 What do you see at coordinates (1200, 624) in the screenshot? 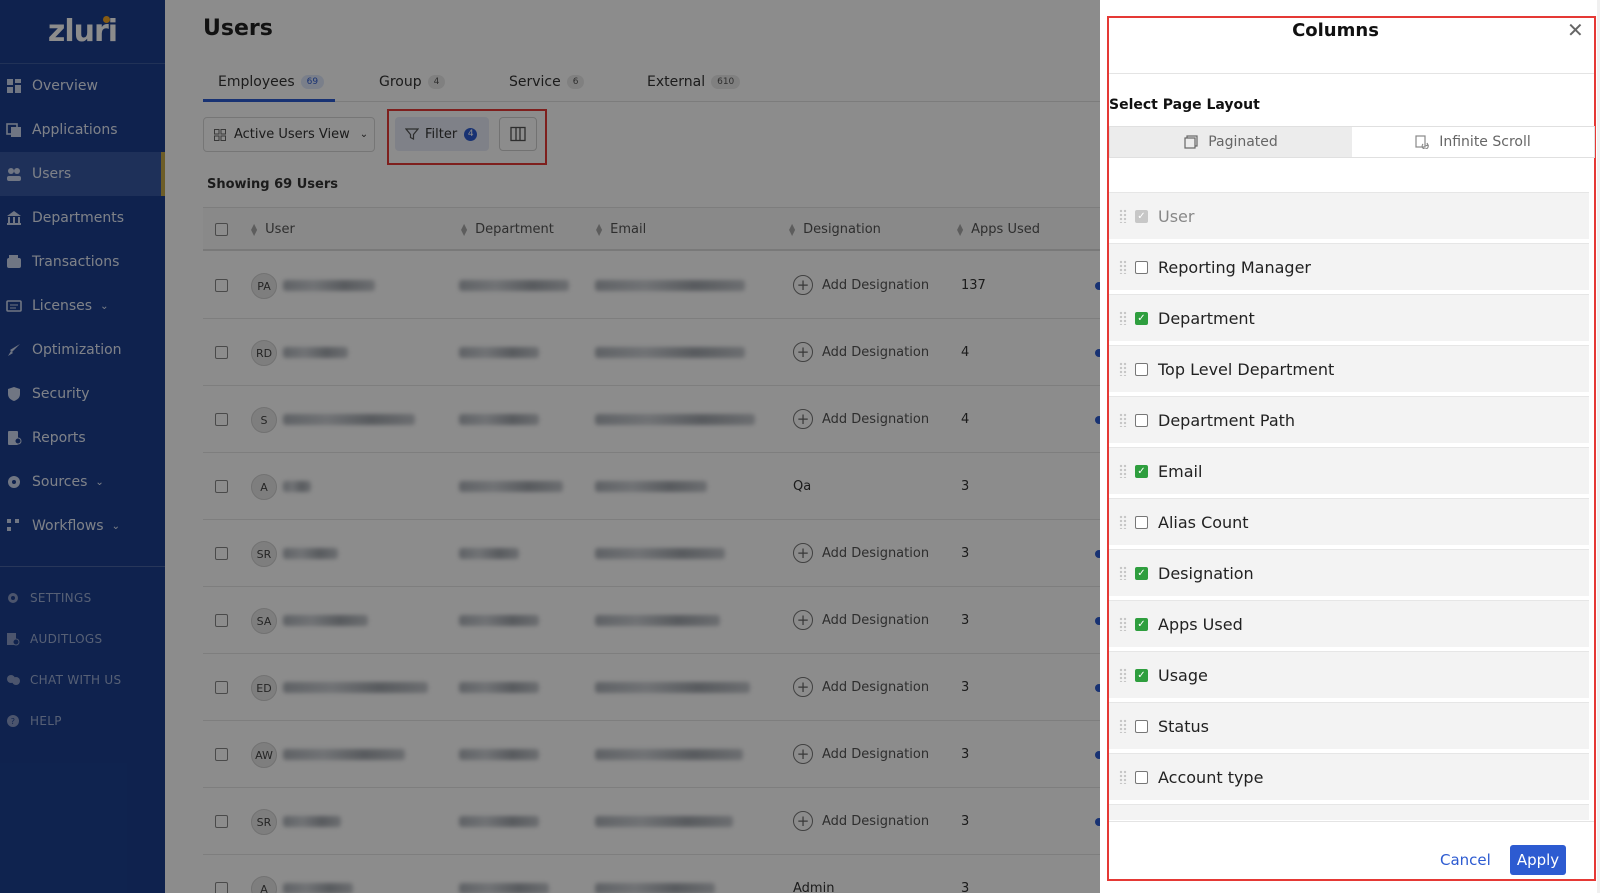
I see `column-option-label: Apps Used` at bounding box center [1200, 624].